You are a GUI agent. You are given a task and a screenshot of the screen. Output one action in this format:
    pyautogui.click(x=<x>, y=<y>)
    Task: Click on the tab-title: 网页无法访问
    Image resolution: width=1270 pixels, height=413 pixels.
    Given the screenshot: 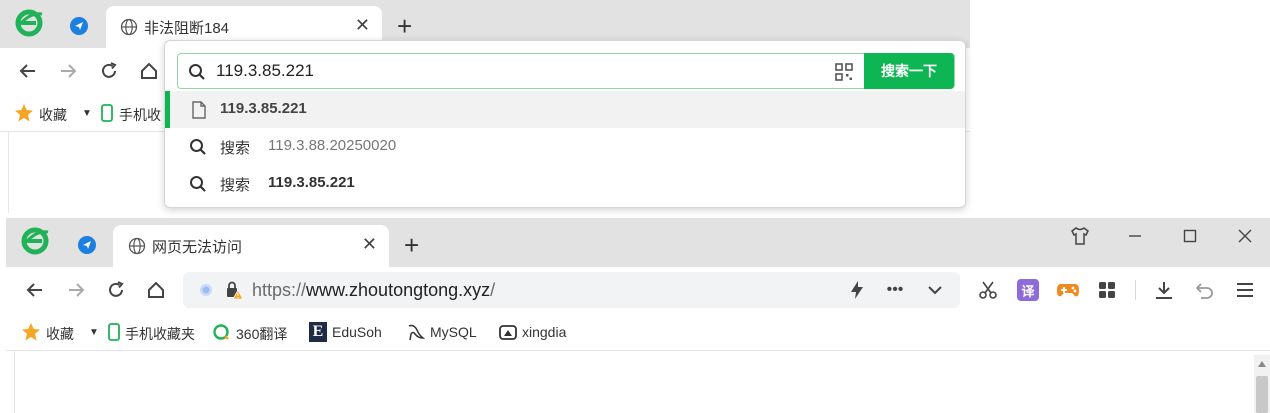 What is the action you would take?
    pyautogui.click(x=197, y=247)
    